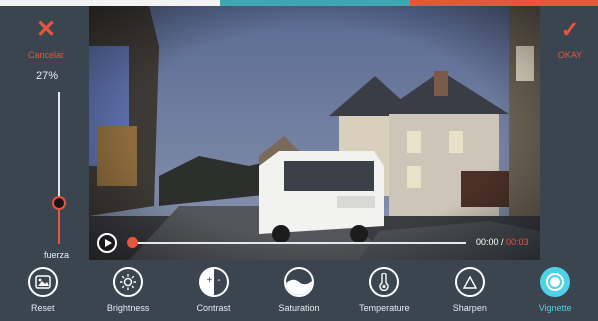 The height and width of the screenshot is (321, 598). I want to click on tool-vignette: Vignette, so click(555, 290).